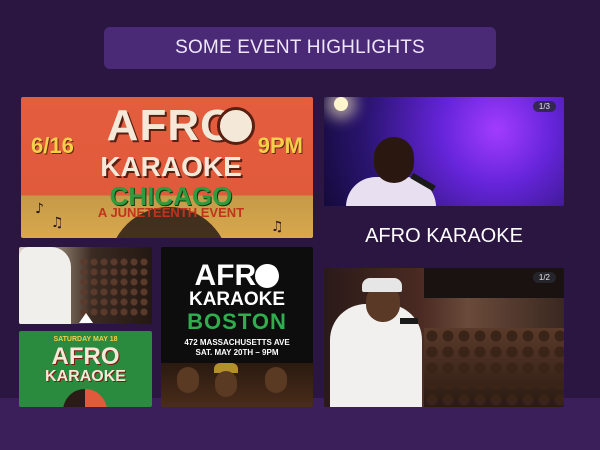 The height and width of the screenshot is (450, 600). I want to click on performer-cap, so click(382, 285).